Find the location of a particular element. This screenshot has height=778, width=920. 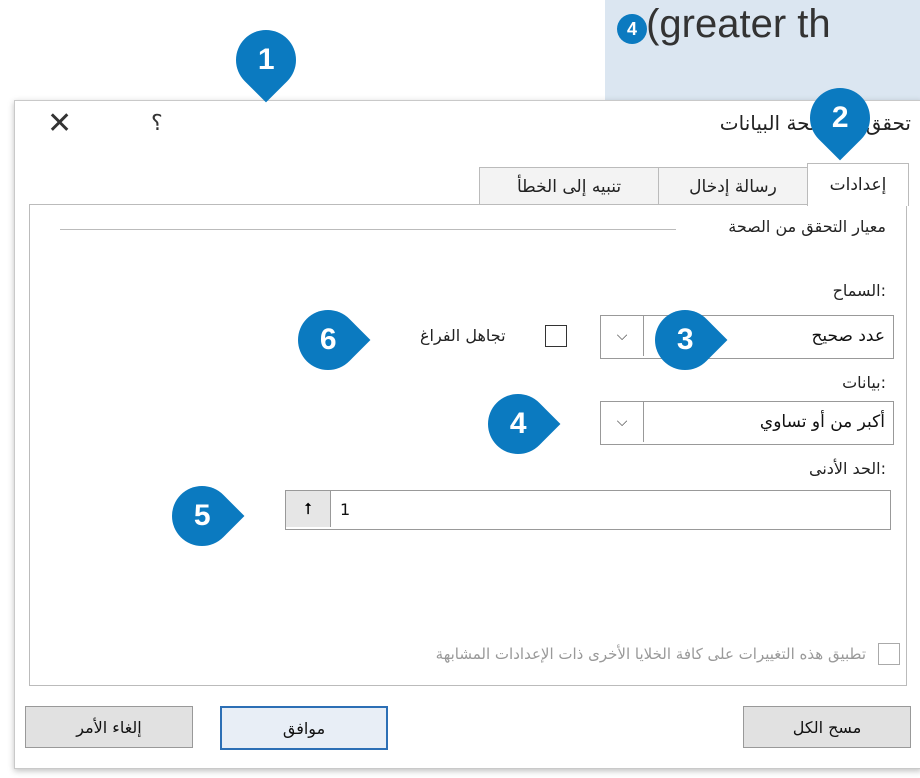

section-divider is located at coordinates (368, 229).